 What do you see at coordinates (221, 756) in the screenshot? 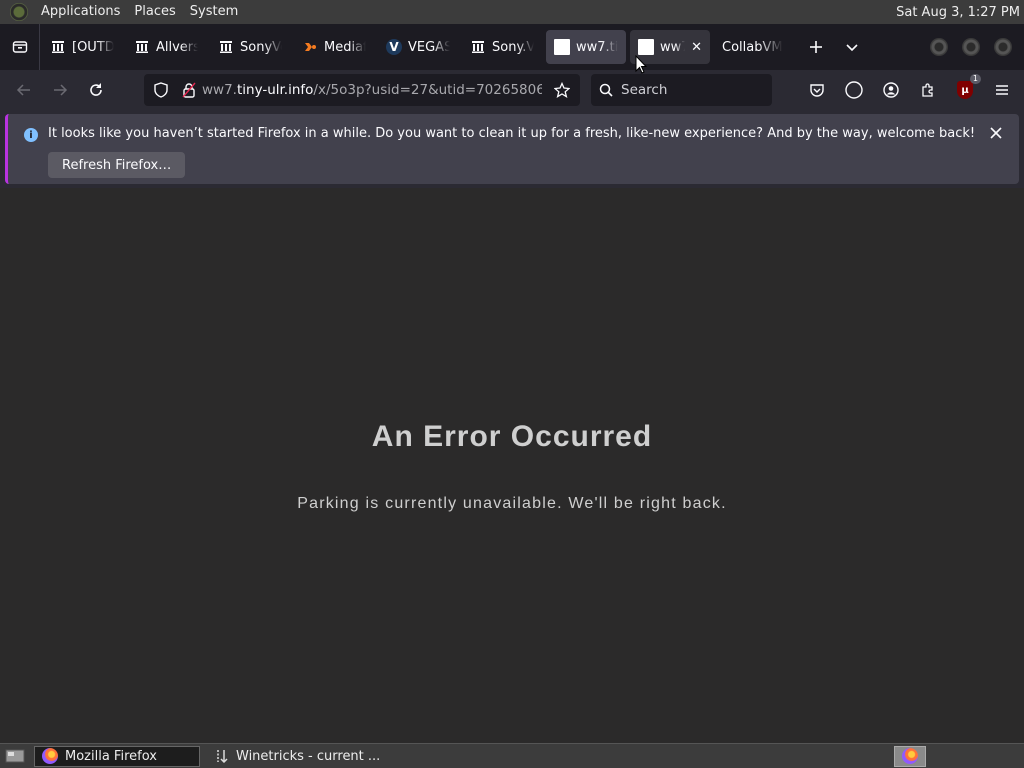
I see `winetricks-icon` at bounding box center [221, 756].